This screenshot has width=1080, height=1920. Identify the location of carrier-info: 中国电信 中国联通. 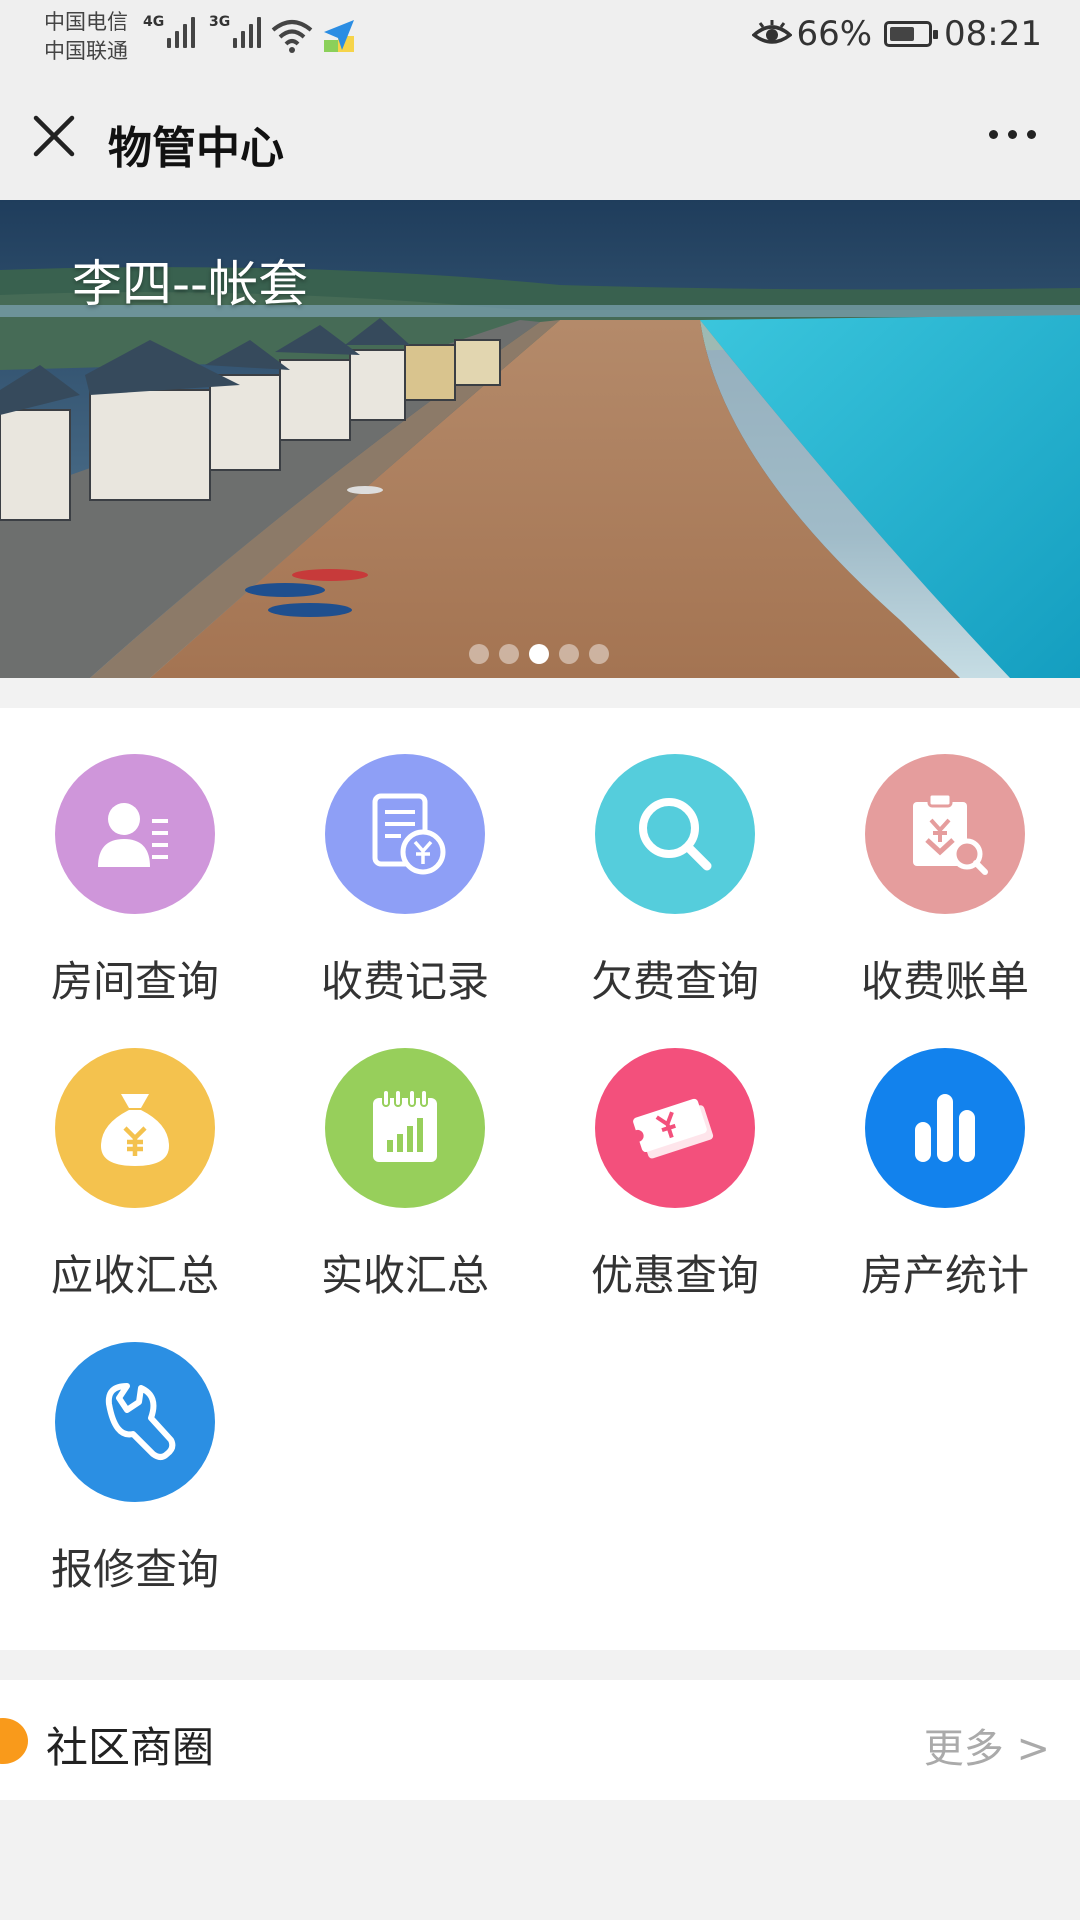
(86, 37).